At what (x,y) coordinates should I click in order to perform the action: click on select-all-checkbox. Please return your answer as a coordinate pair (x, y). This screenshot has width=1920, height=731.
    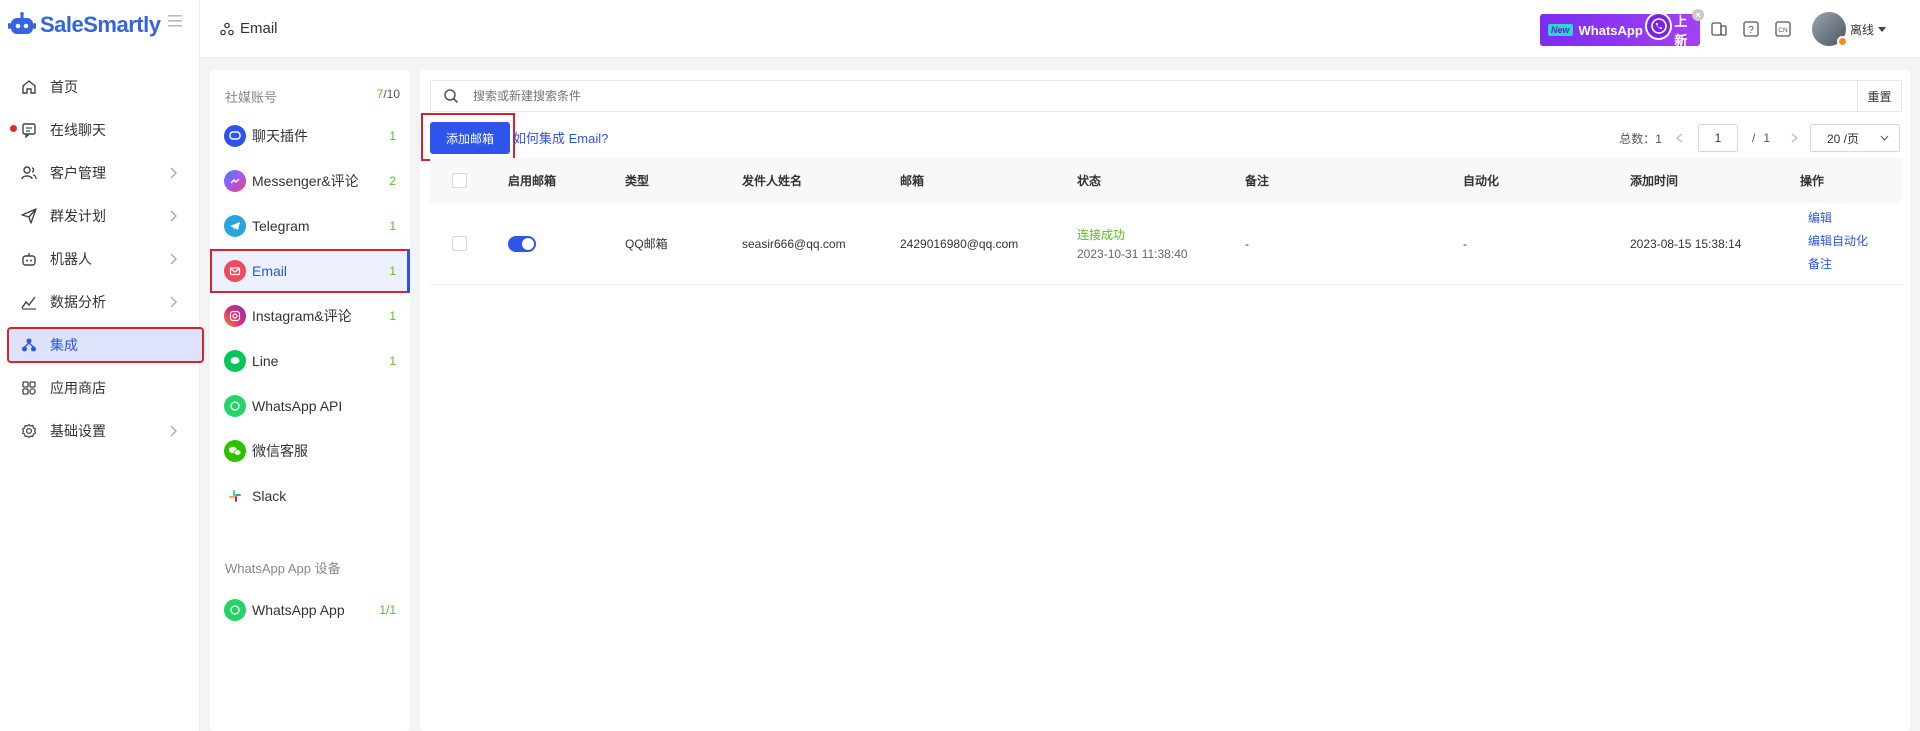
    Looking at the image, I should click on (459, 180).